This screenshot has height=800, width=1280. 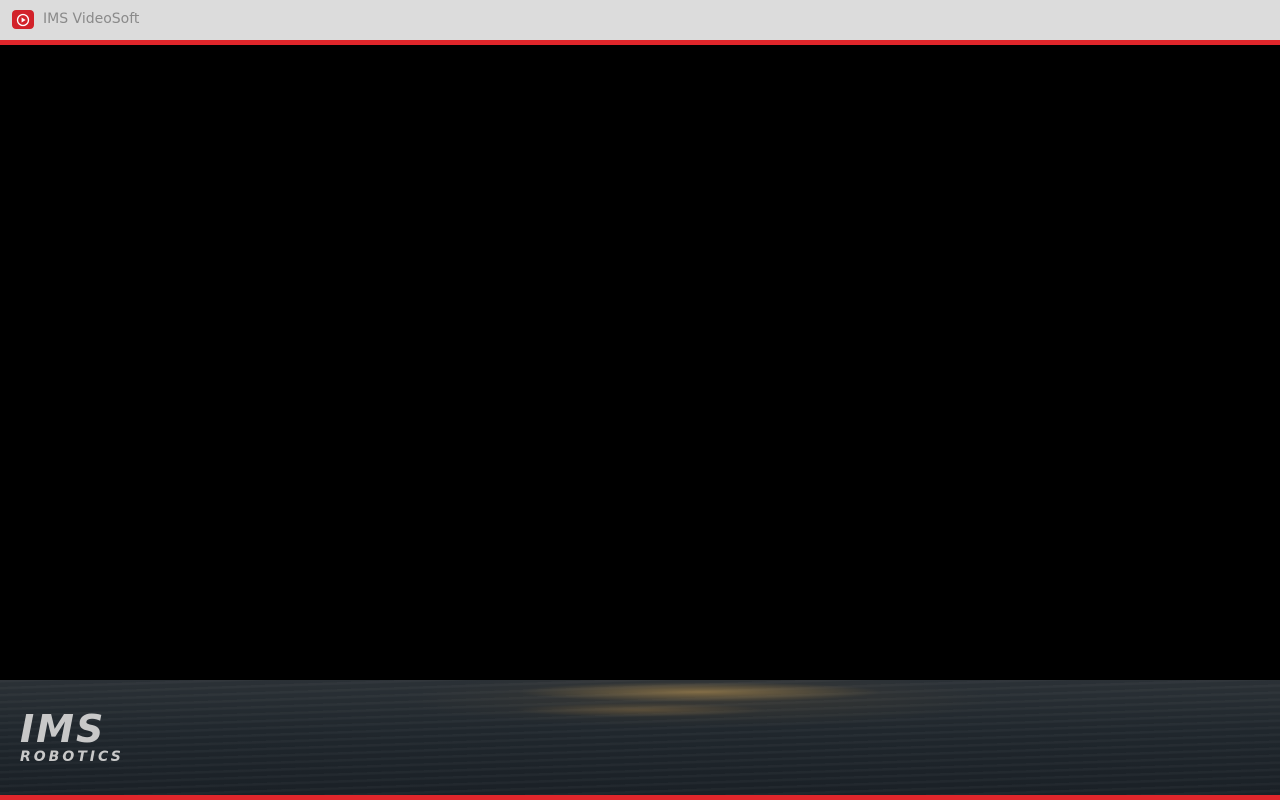 I want to click on logo-main-text: IMS, so click(x=63, y=729).